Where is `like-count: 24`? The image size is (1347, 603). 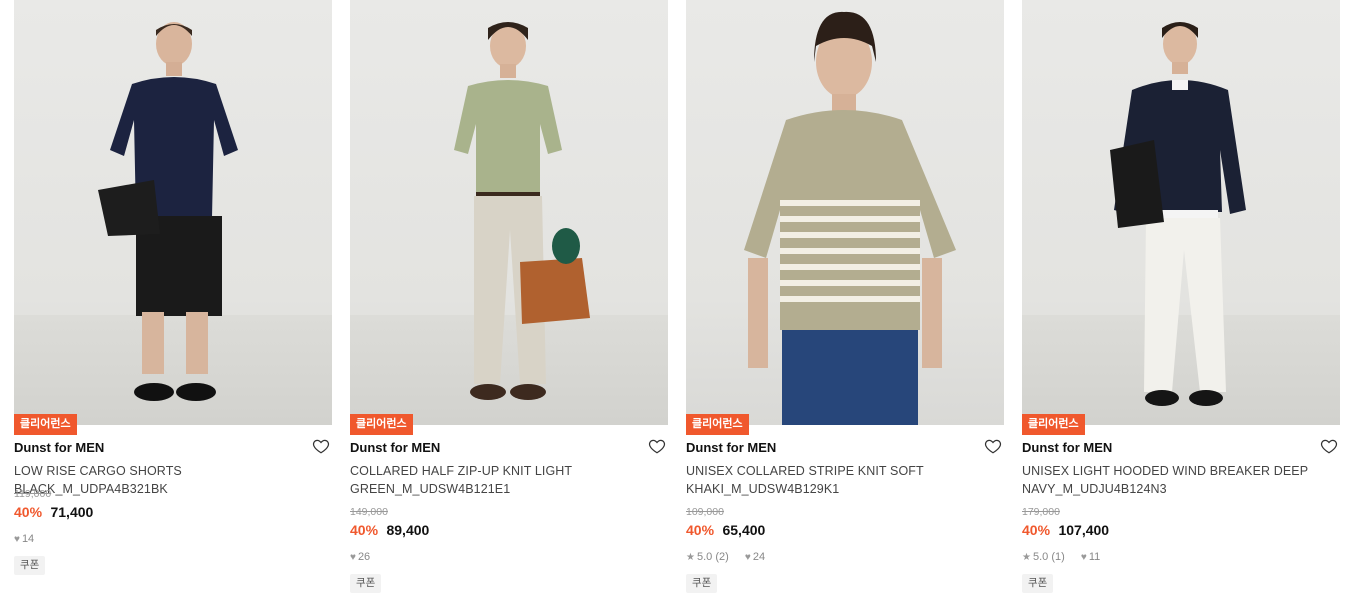 like-count: 24 is located at coordinates (759, 557).